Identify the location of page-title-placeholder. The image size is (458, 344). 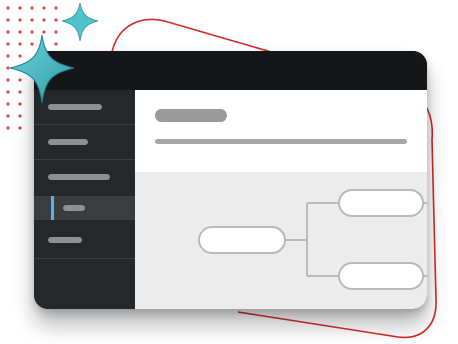
(191, 115).